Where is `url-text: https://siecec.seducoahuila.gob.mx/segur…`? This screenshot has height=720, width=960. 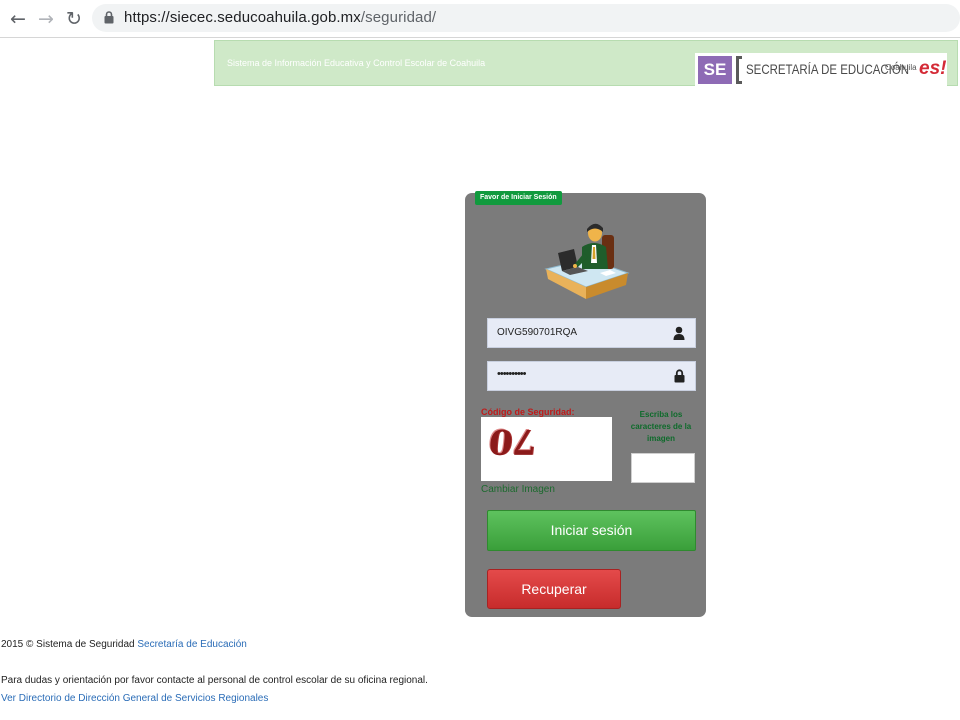 url-text: https://siecec.seducoahuila.gob.mx/segur… is located at coordinates (280, 17).